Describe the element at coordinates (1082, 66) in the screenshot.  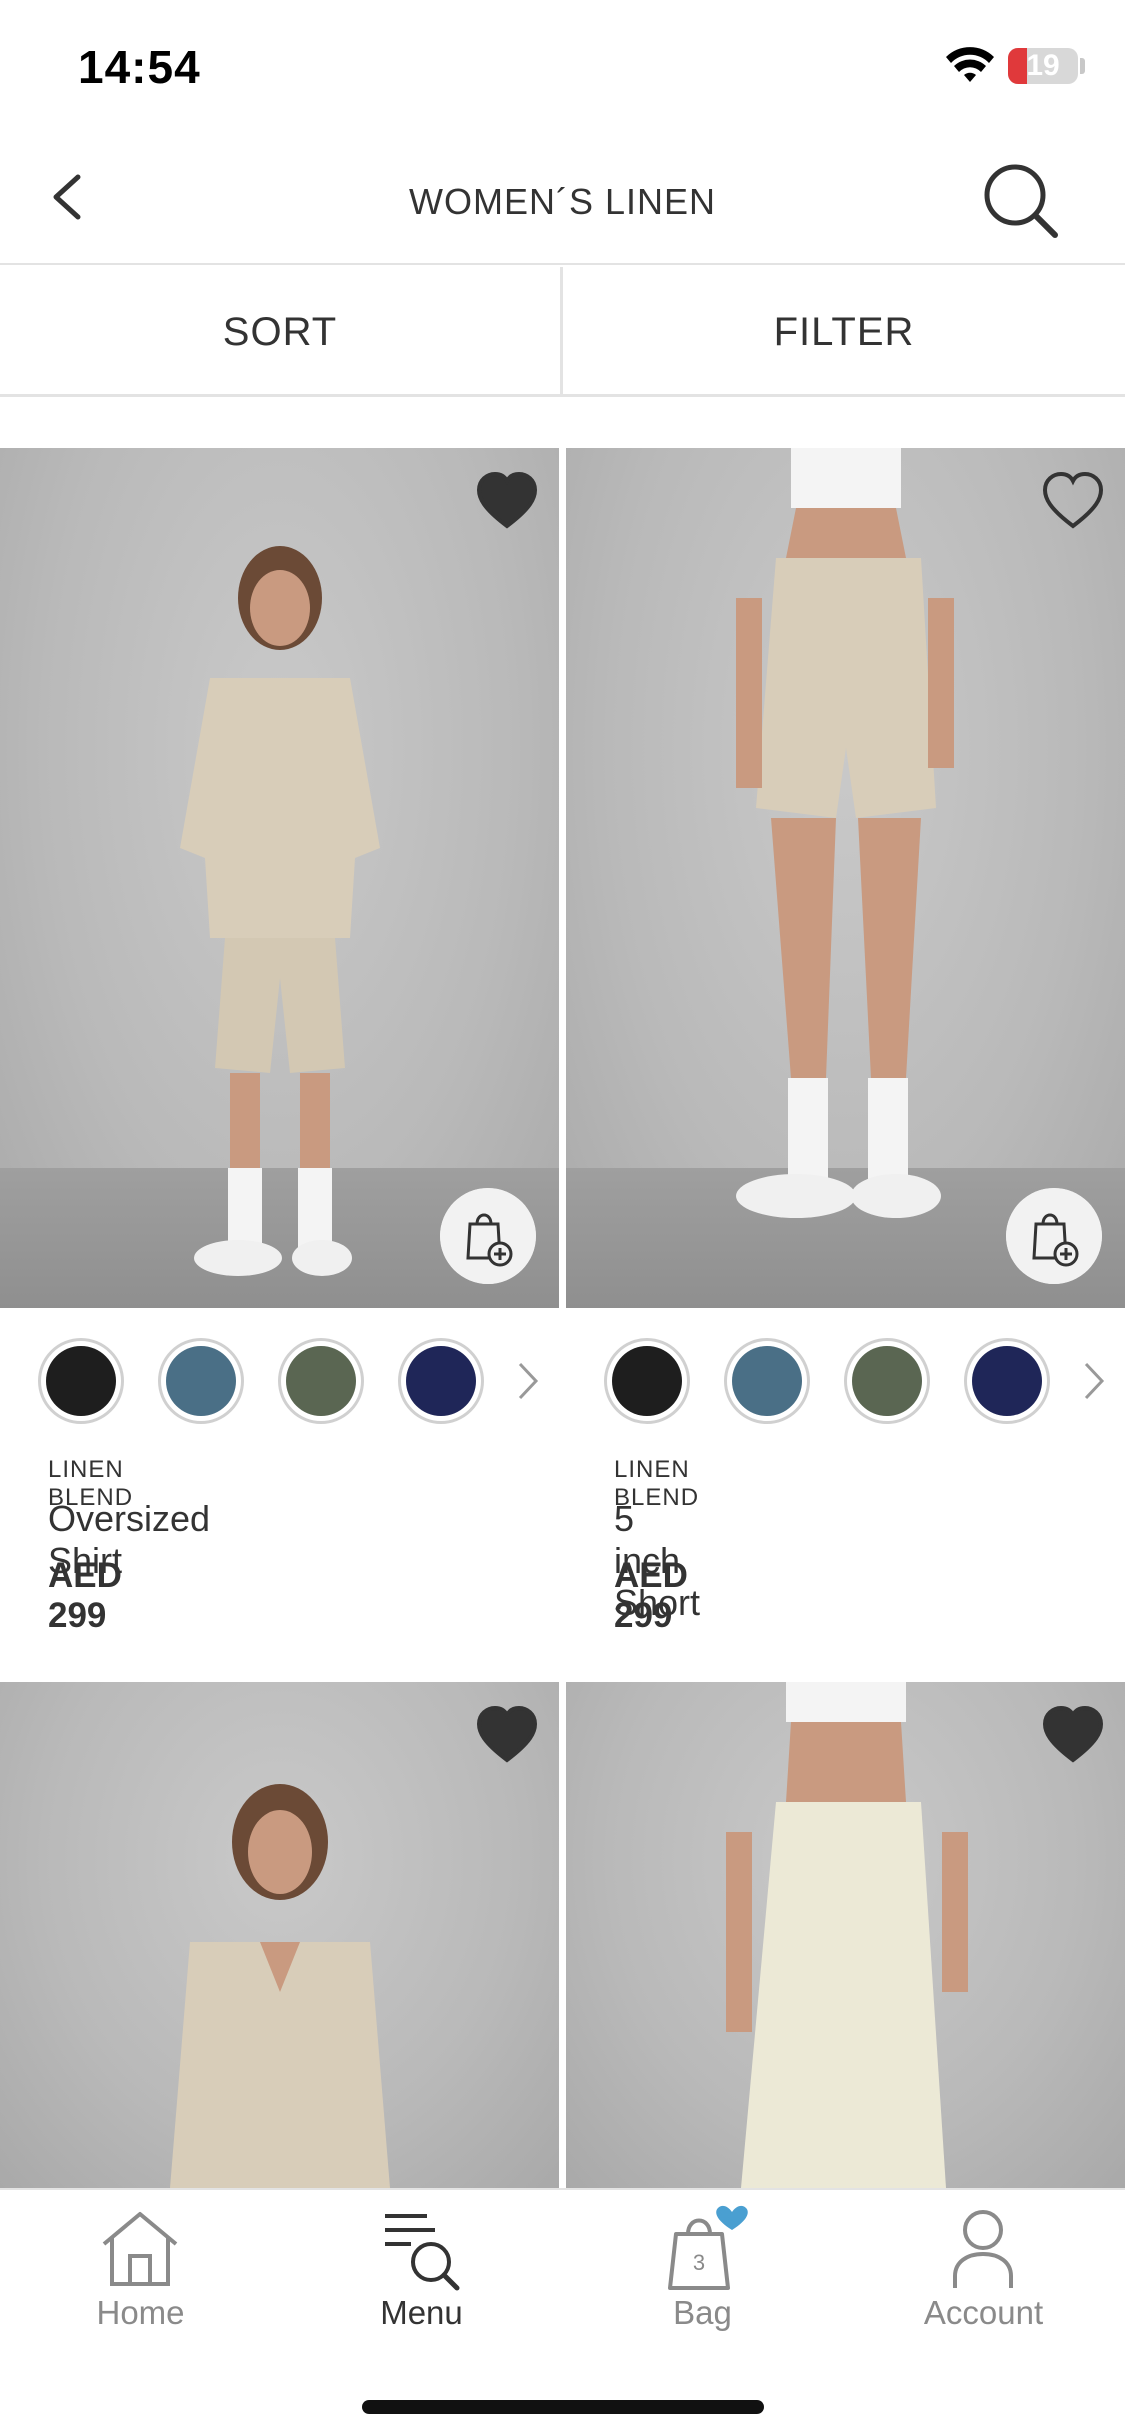
I see `battery-tip` at that location.